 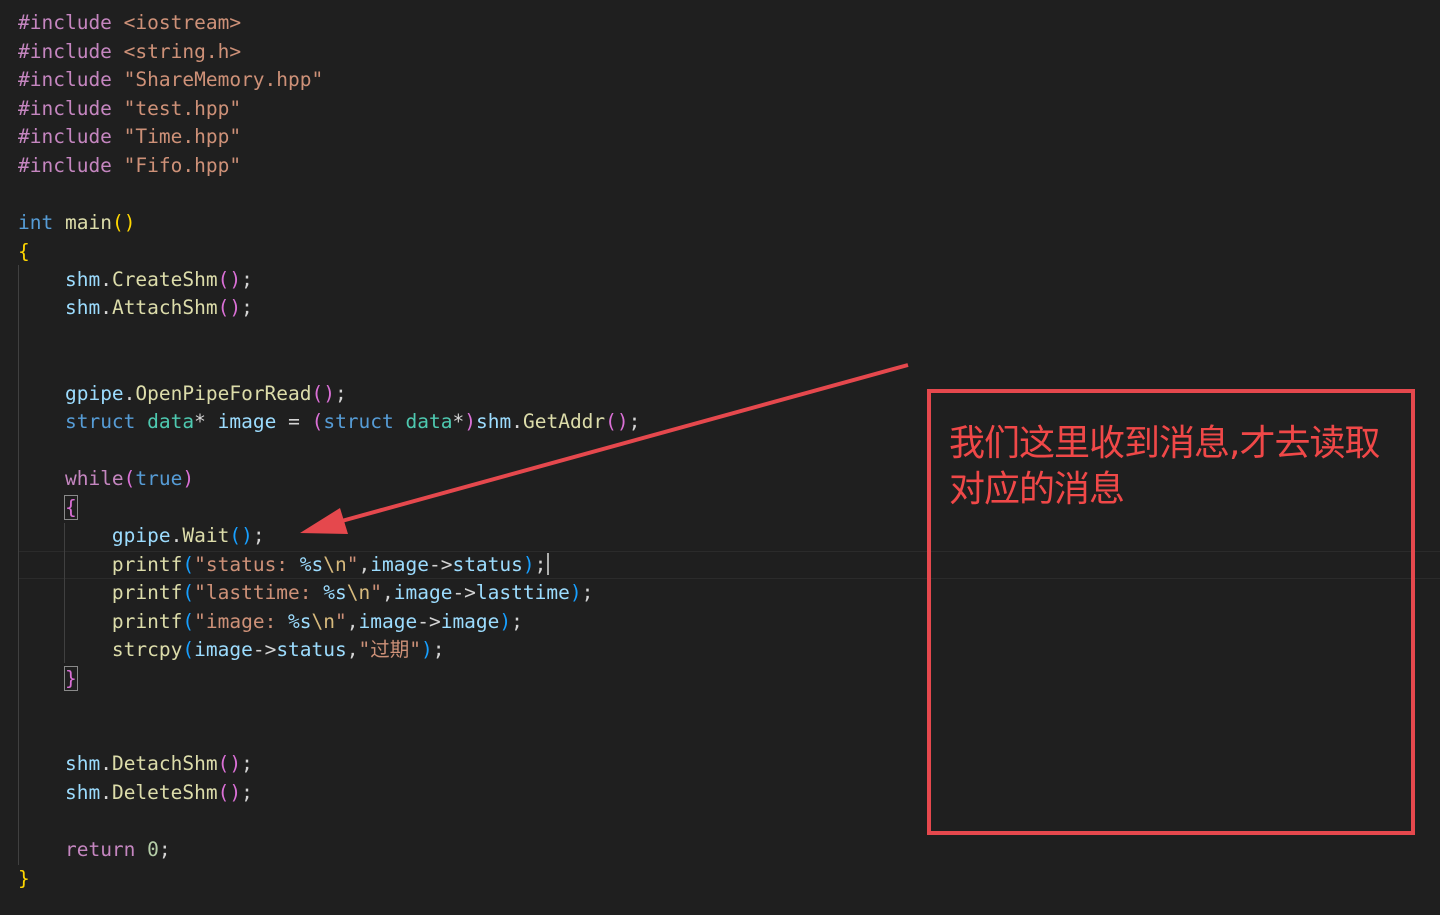 I want to click on code-line-9: {, so click(x=24, y=252).